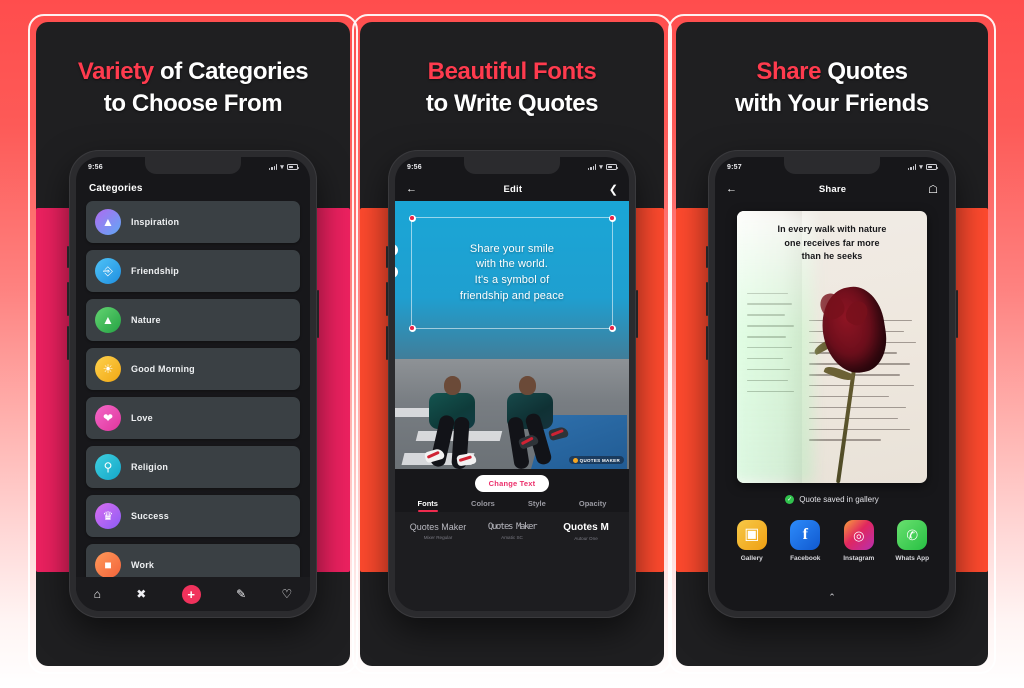 The width and height of the screenshot is (1024, 688). Describe the element at coordinates (832, 87) in the screenshot. I see `panel-headline: Share Quotes with Your Friends` at that location.